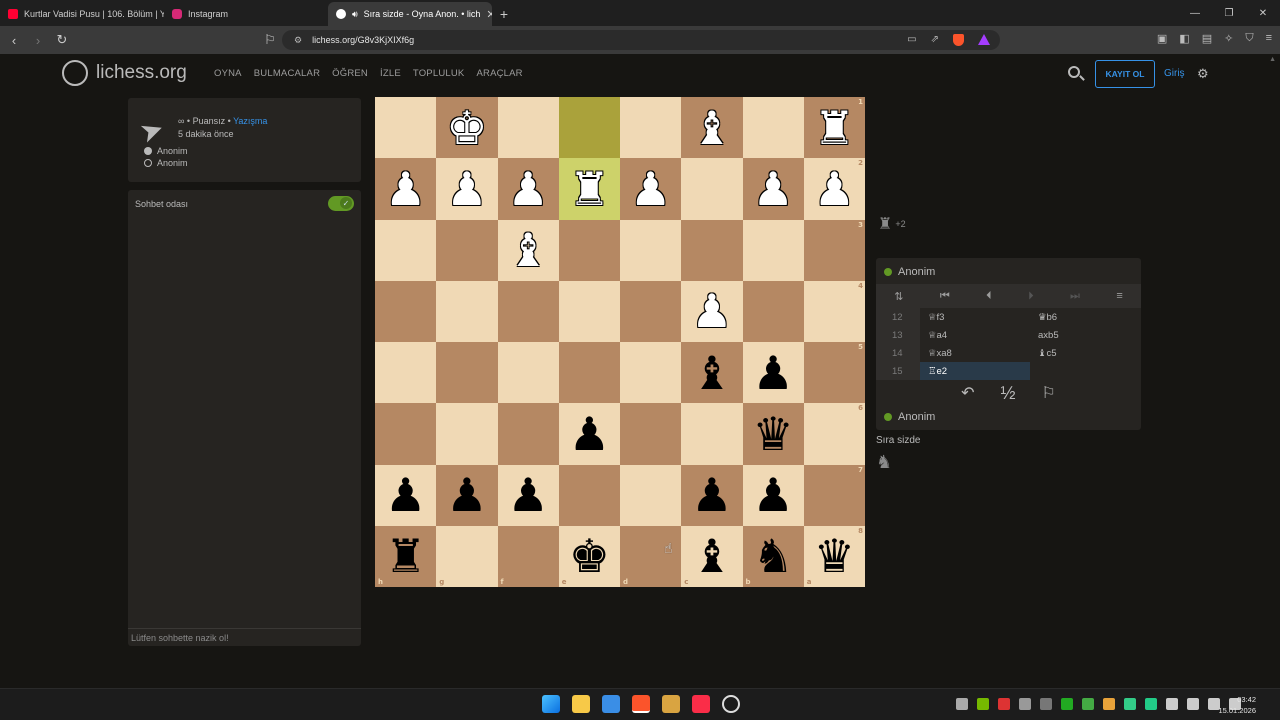  Describe the element at coordinates (1228, 38) in the screenshot. I see `leo-icon: ✧` at that location.